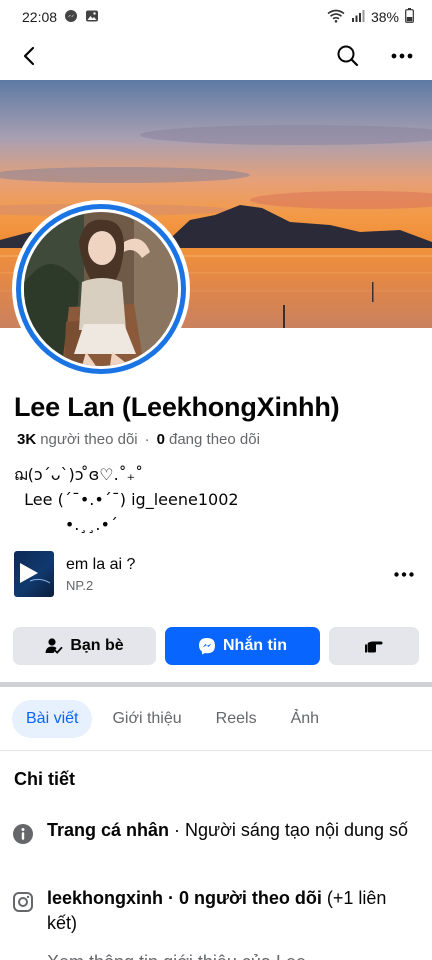 The image size is (432, 960). I want to click on music-title: em la ai ?, so click(101, 564).